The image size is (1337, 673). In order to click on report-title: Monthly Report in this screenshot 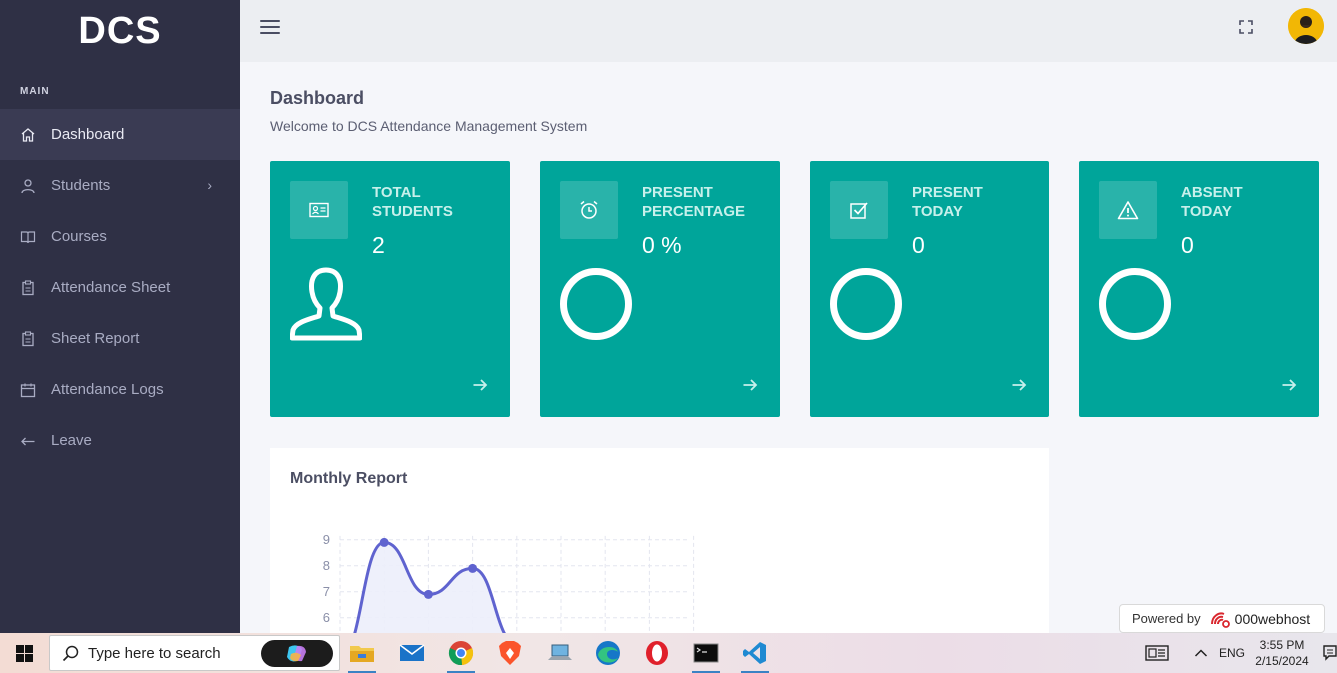, I will do `click(349, 478)`.